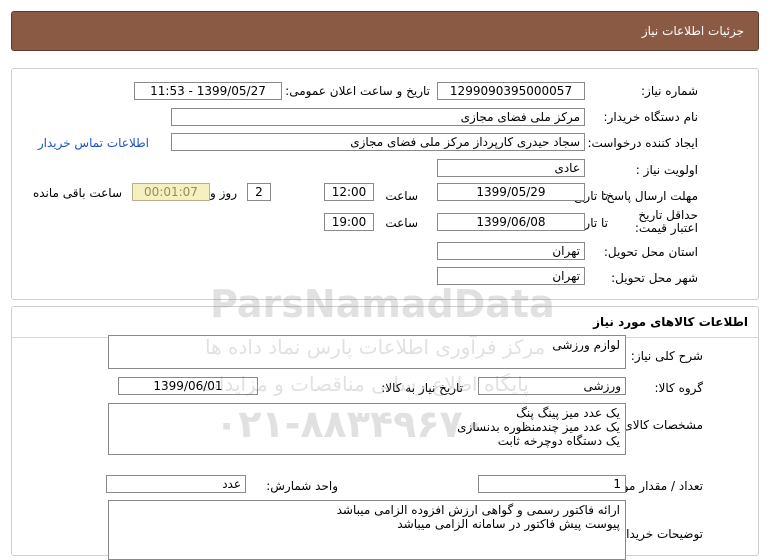 Image resolution: width=770 pixels, height=560 pixels. I want to click on buyer-org-label: نام دستگاه خریدار:, so click(651, 117).